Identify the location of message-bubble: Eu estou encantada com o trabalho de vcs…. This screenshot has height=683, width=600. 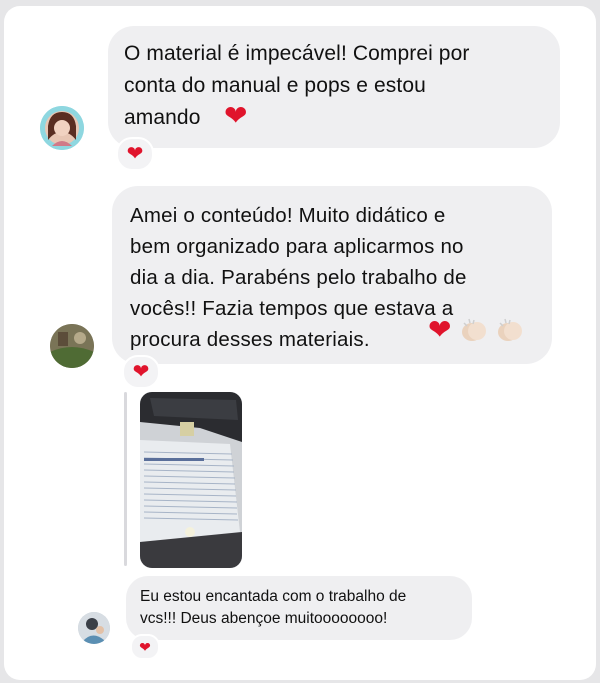
(299, 608).